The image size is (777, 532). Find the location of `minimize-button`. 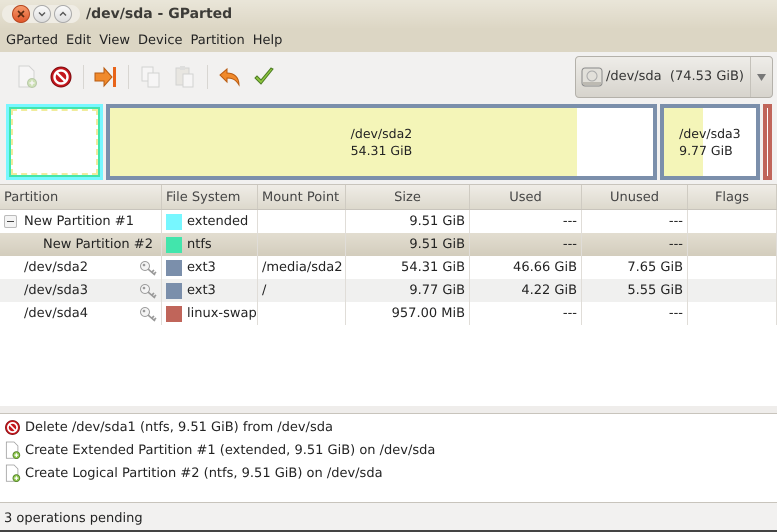

minimize-button is located at coordinates (42, 14).